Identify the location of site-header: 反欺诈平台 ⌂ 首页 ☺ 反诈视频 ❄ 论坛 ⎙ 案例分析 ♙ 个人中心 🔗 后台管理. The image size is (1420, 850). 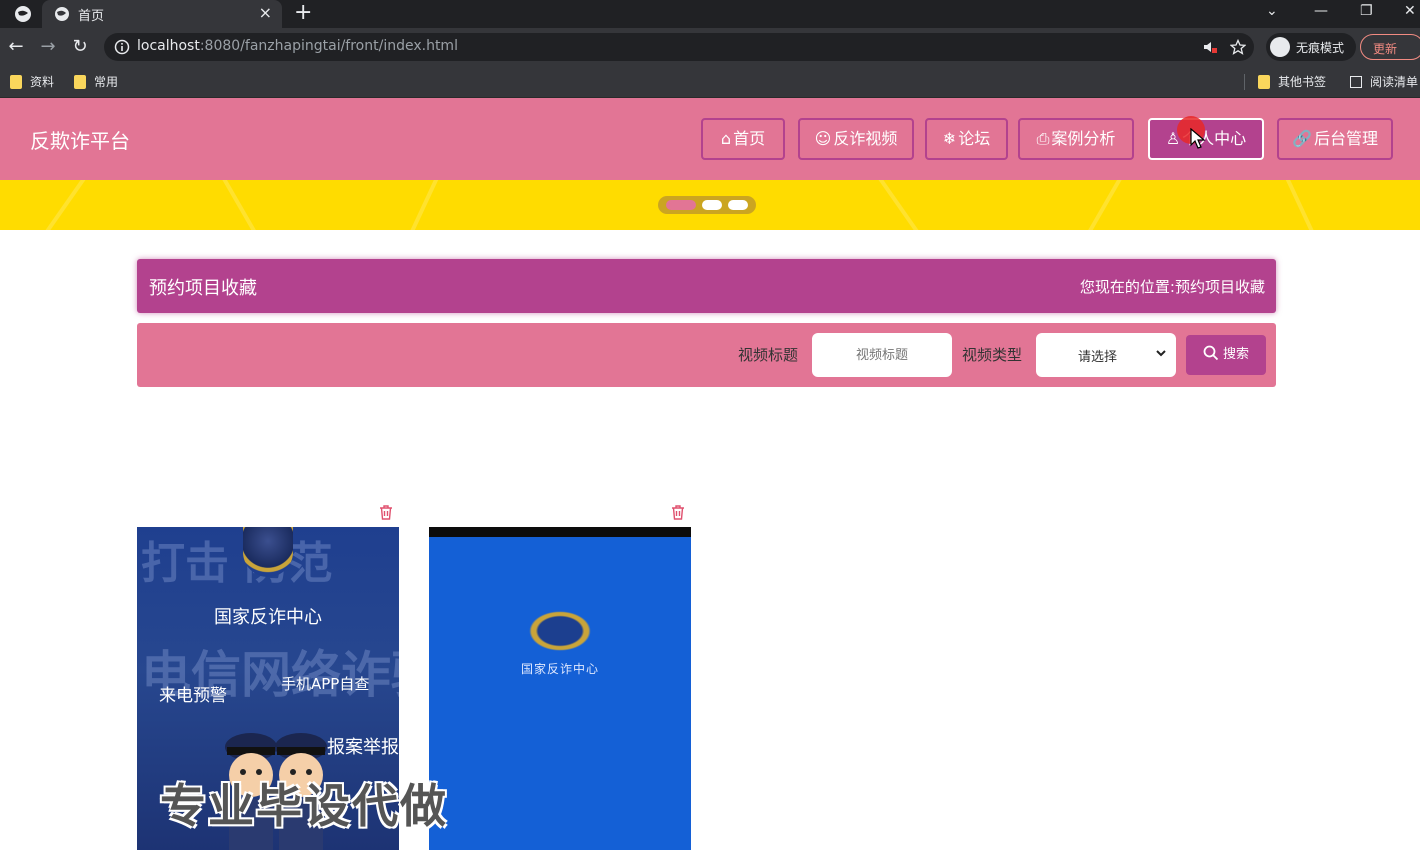
(710, 139).